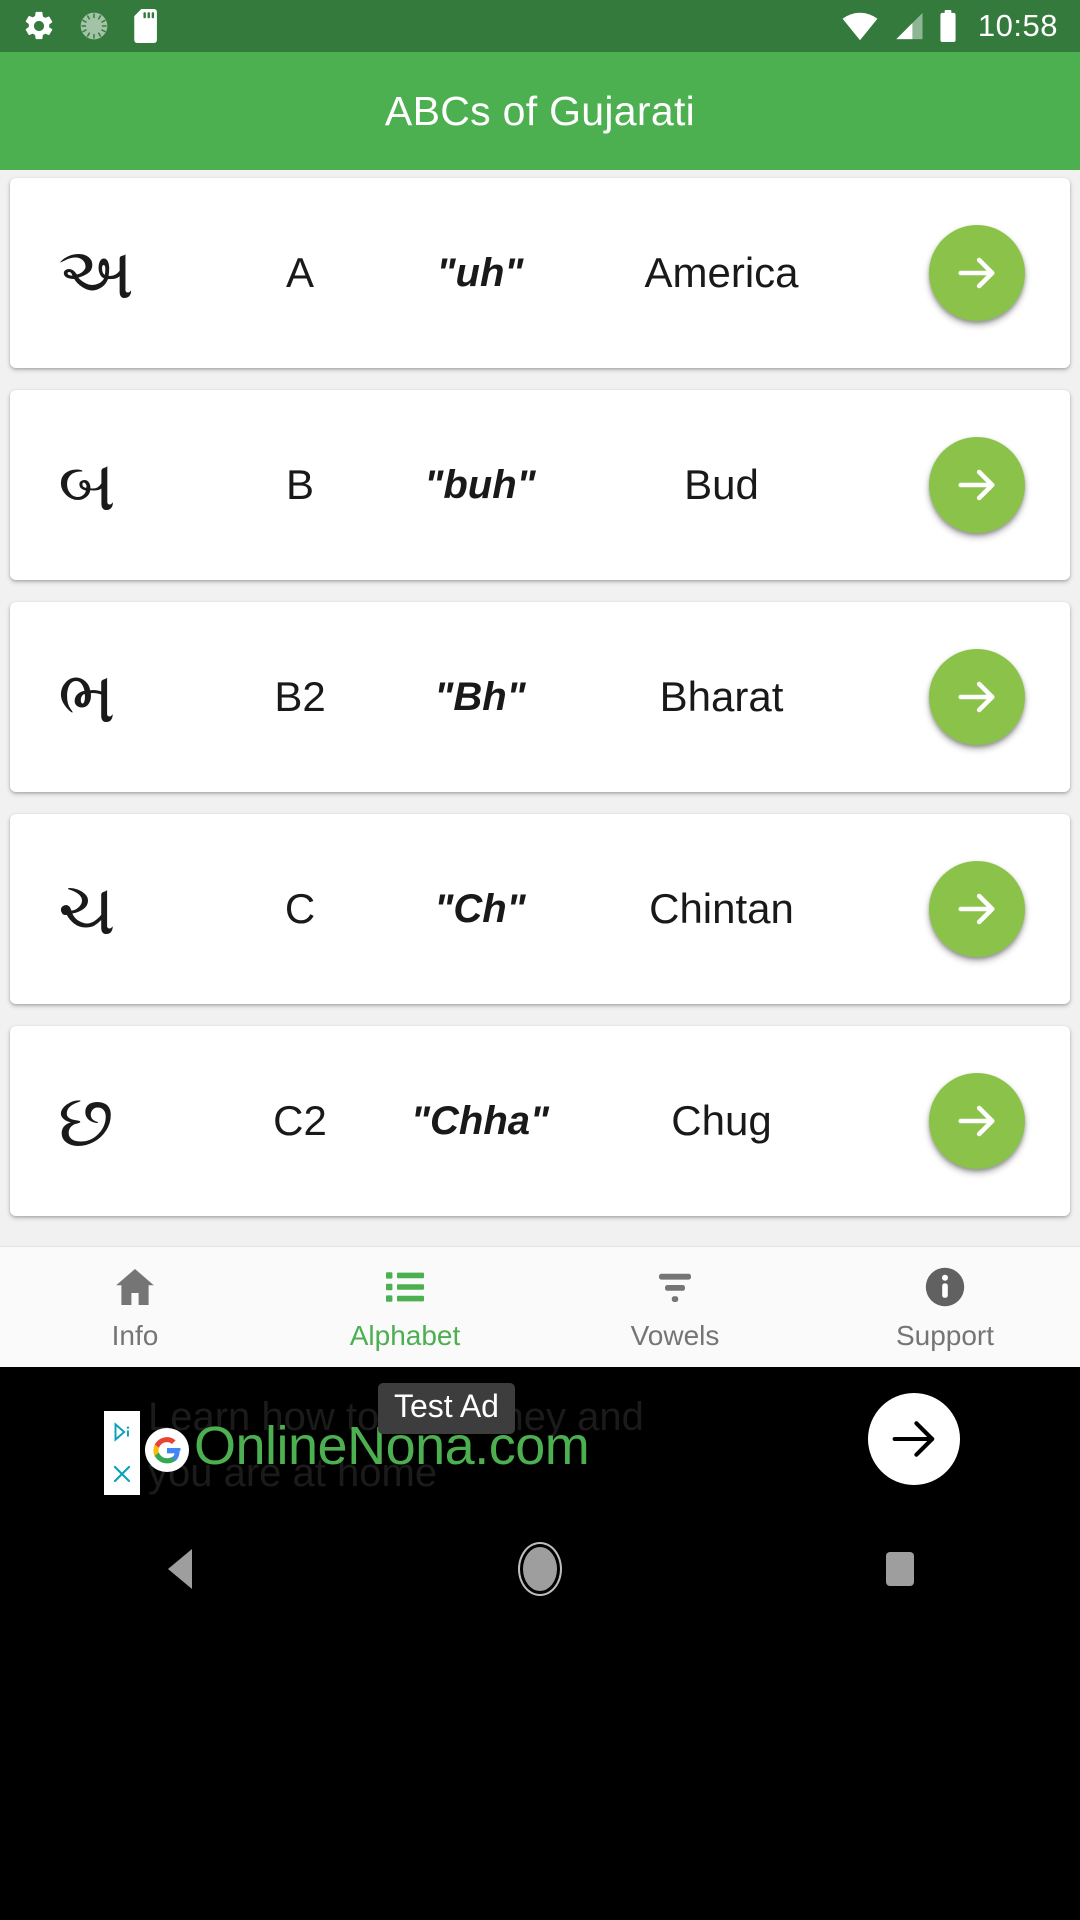 The image size is (1080, 1920). What do you see at coordinates (135, 1335) in the screenshot?
I see `nav-label-info: Info` at bounding box center [135, 1335].